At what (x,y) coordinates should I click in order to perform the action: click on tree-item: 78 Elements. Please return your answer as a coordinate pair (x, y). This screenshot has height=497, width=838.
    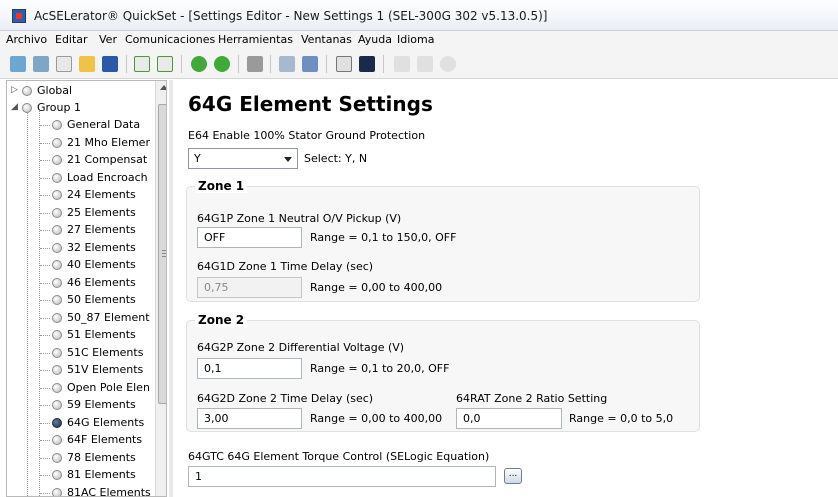
    Looking at the image, I should click on (81, 458).